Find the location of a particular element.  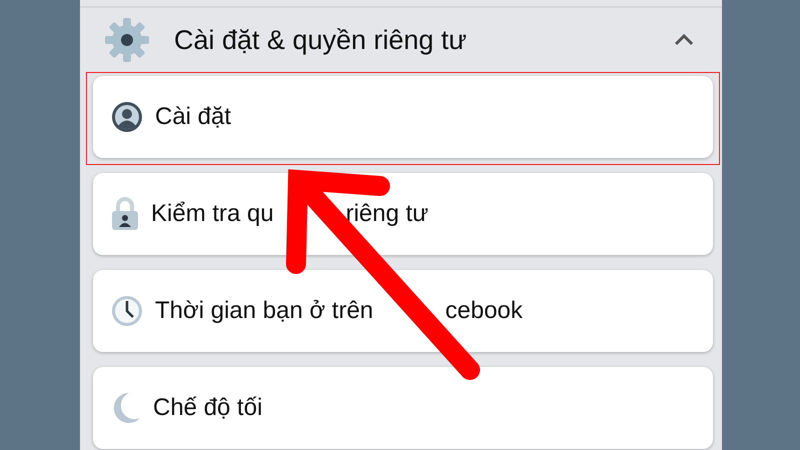

menu-item: Chế độ tối is located at coordinates (403, 408).